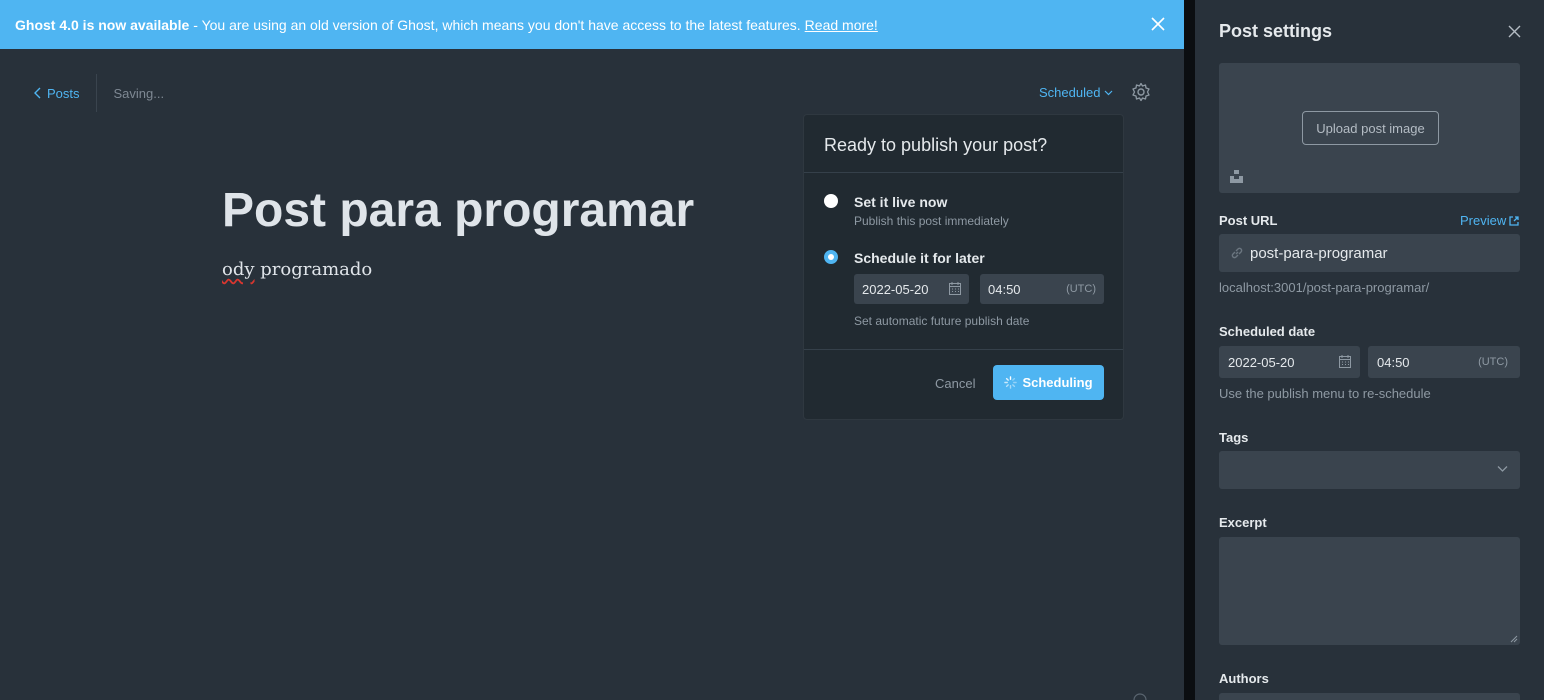 The image size is (1544, 700). Describe the element at coordinates (1369, 591) in the screenshot. I see `excerpt-textarea` at that location.